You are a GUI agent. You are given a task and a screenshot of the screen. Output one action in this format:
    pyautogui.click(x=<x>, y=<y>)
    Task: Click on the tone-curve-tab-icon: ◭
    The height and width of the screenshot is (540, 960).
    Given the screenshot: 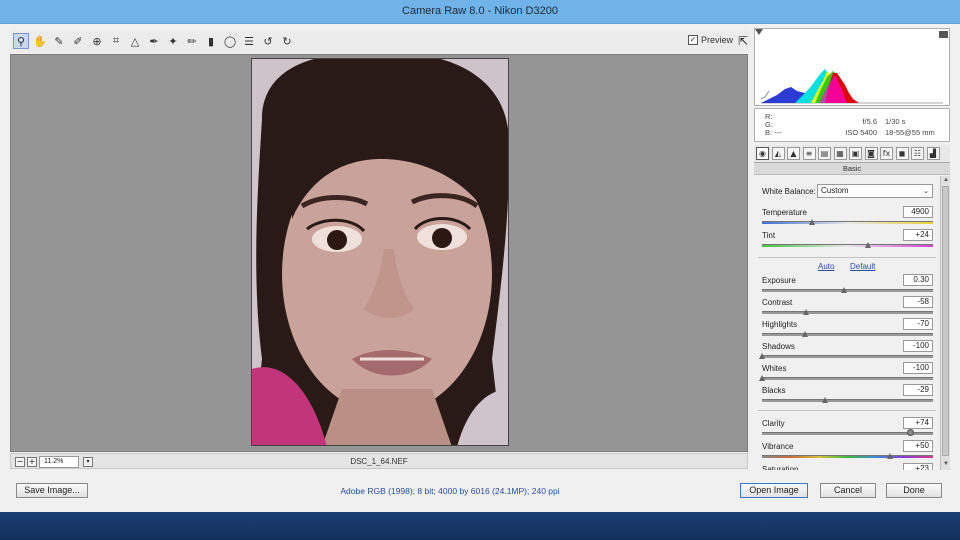 What is the action you would take?
    pyautogui.click(x=778, y=153)
    